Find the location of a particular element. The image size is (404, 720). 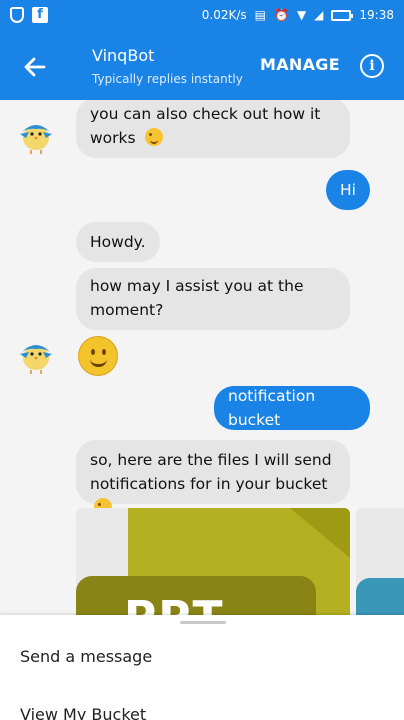

facebook-icon: f is located at coordinates (40, 15).